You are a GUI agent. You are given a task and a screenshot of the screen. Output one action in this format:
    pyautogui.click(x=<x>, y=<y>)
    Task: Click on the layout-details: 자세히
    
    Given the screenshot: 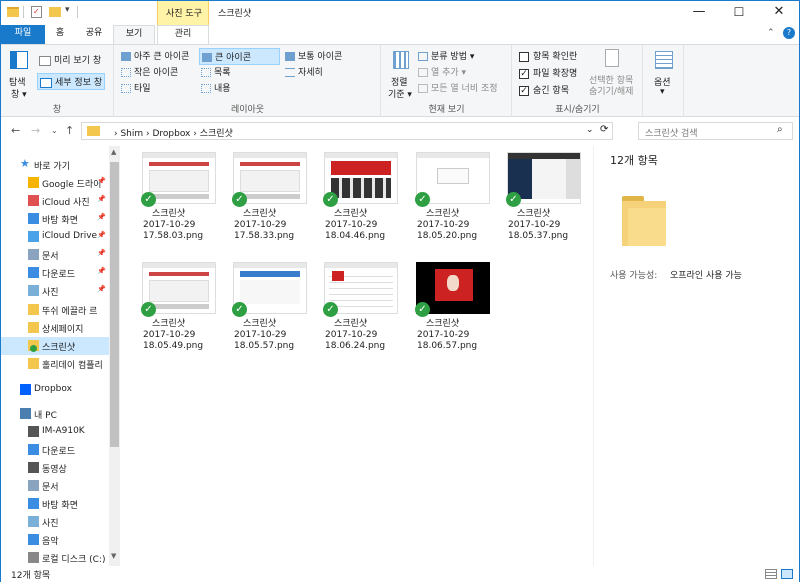 What is the action you would take?
    pyautogui.click(x=304, y=71)
    